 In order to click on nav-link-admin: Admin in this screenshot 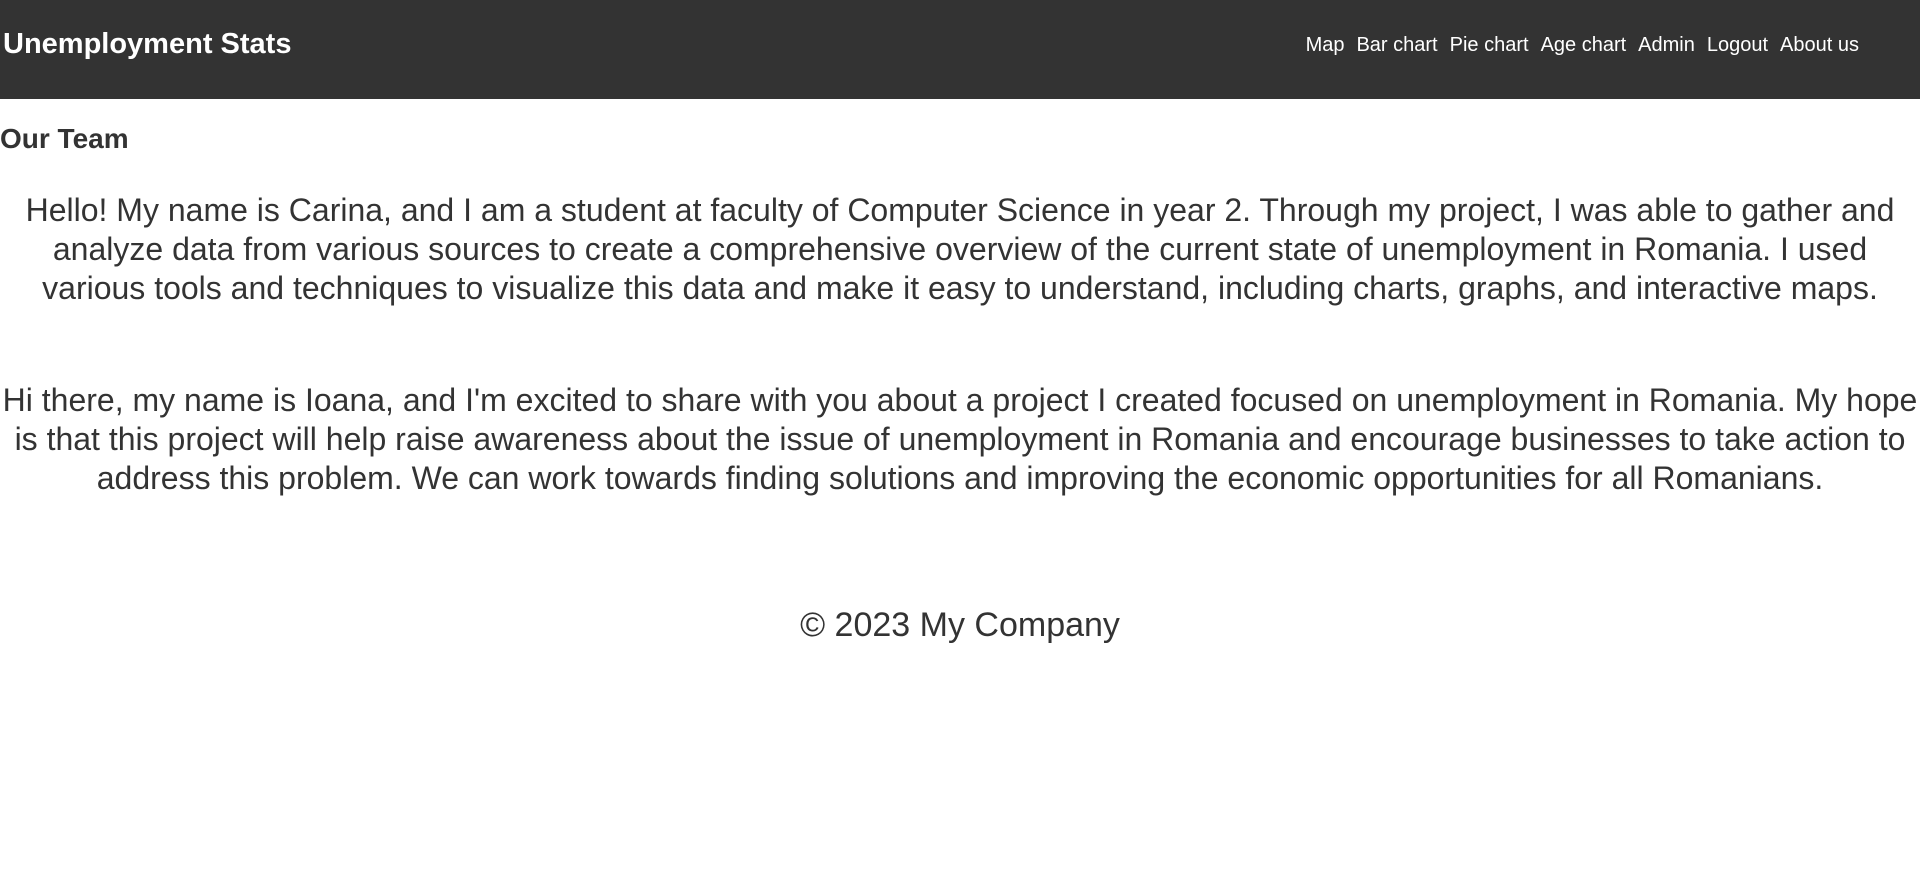, I will do `click(1666, 45)`.